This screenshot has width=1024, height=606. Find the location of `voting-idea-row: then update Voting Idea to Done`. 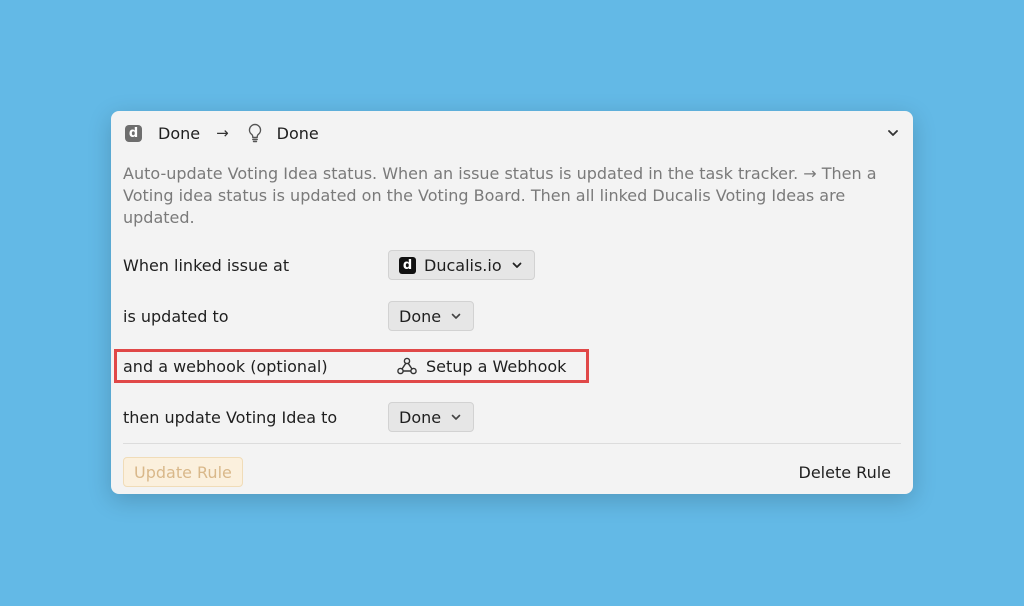

voting-idea-row: then update Voting Idea to Done is located at coordinates (513, 417).